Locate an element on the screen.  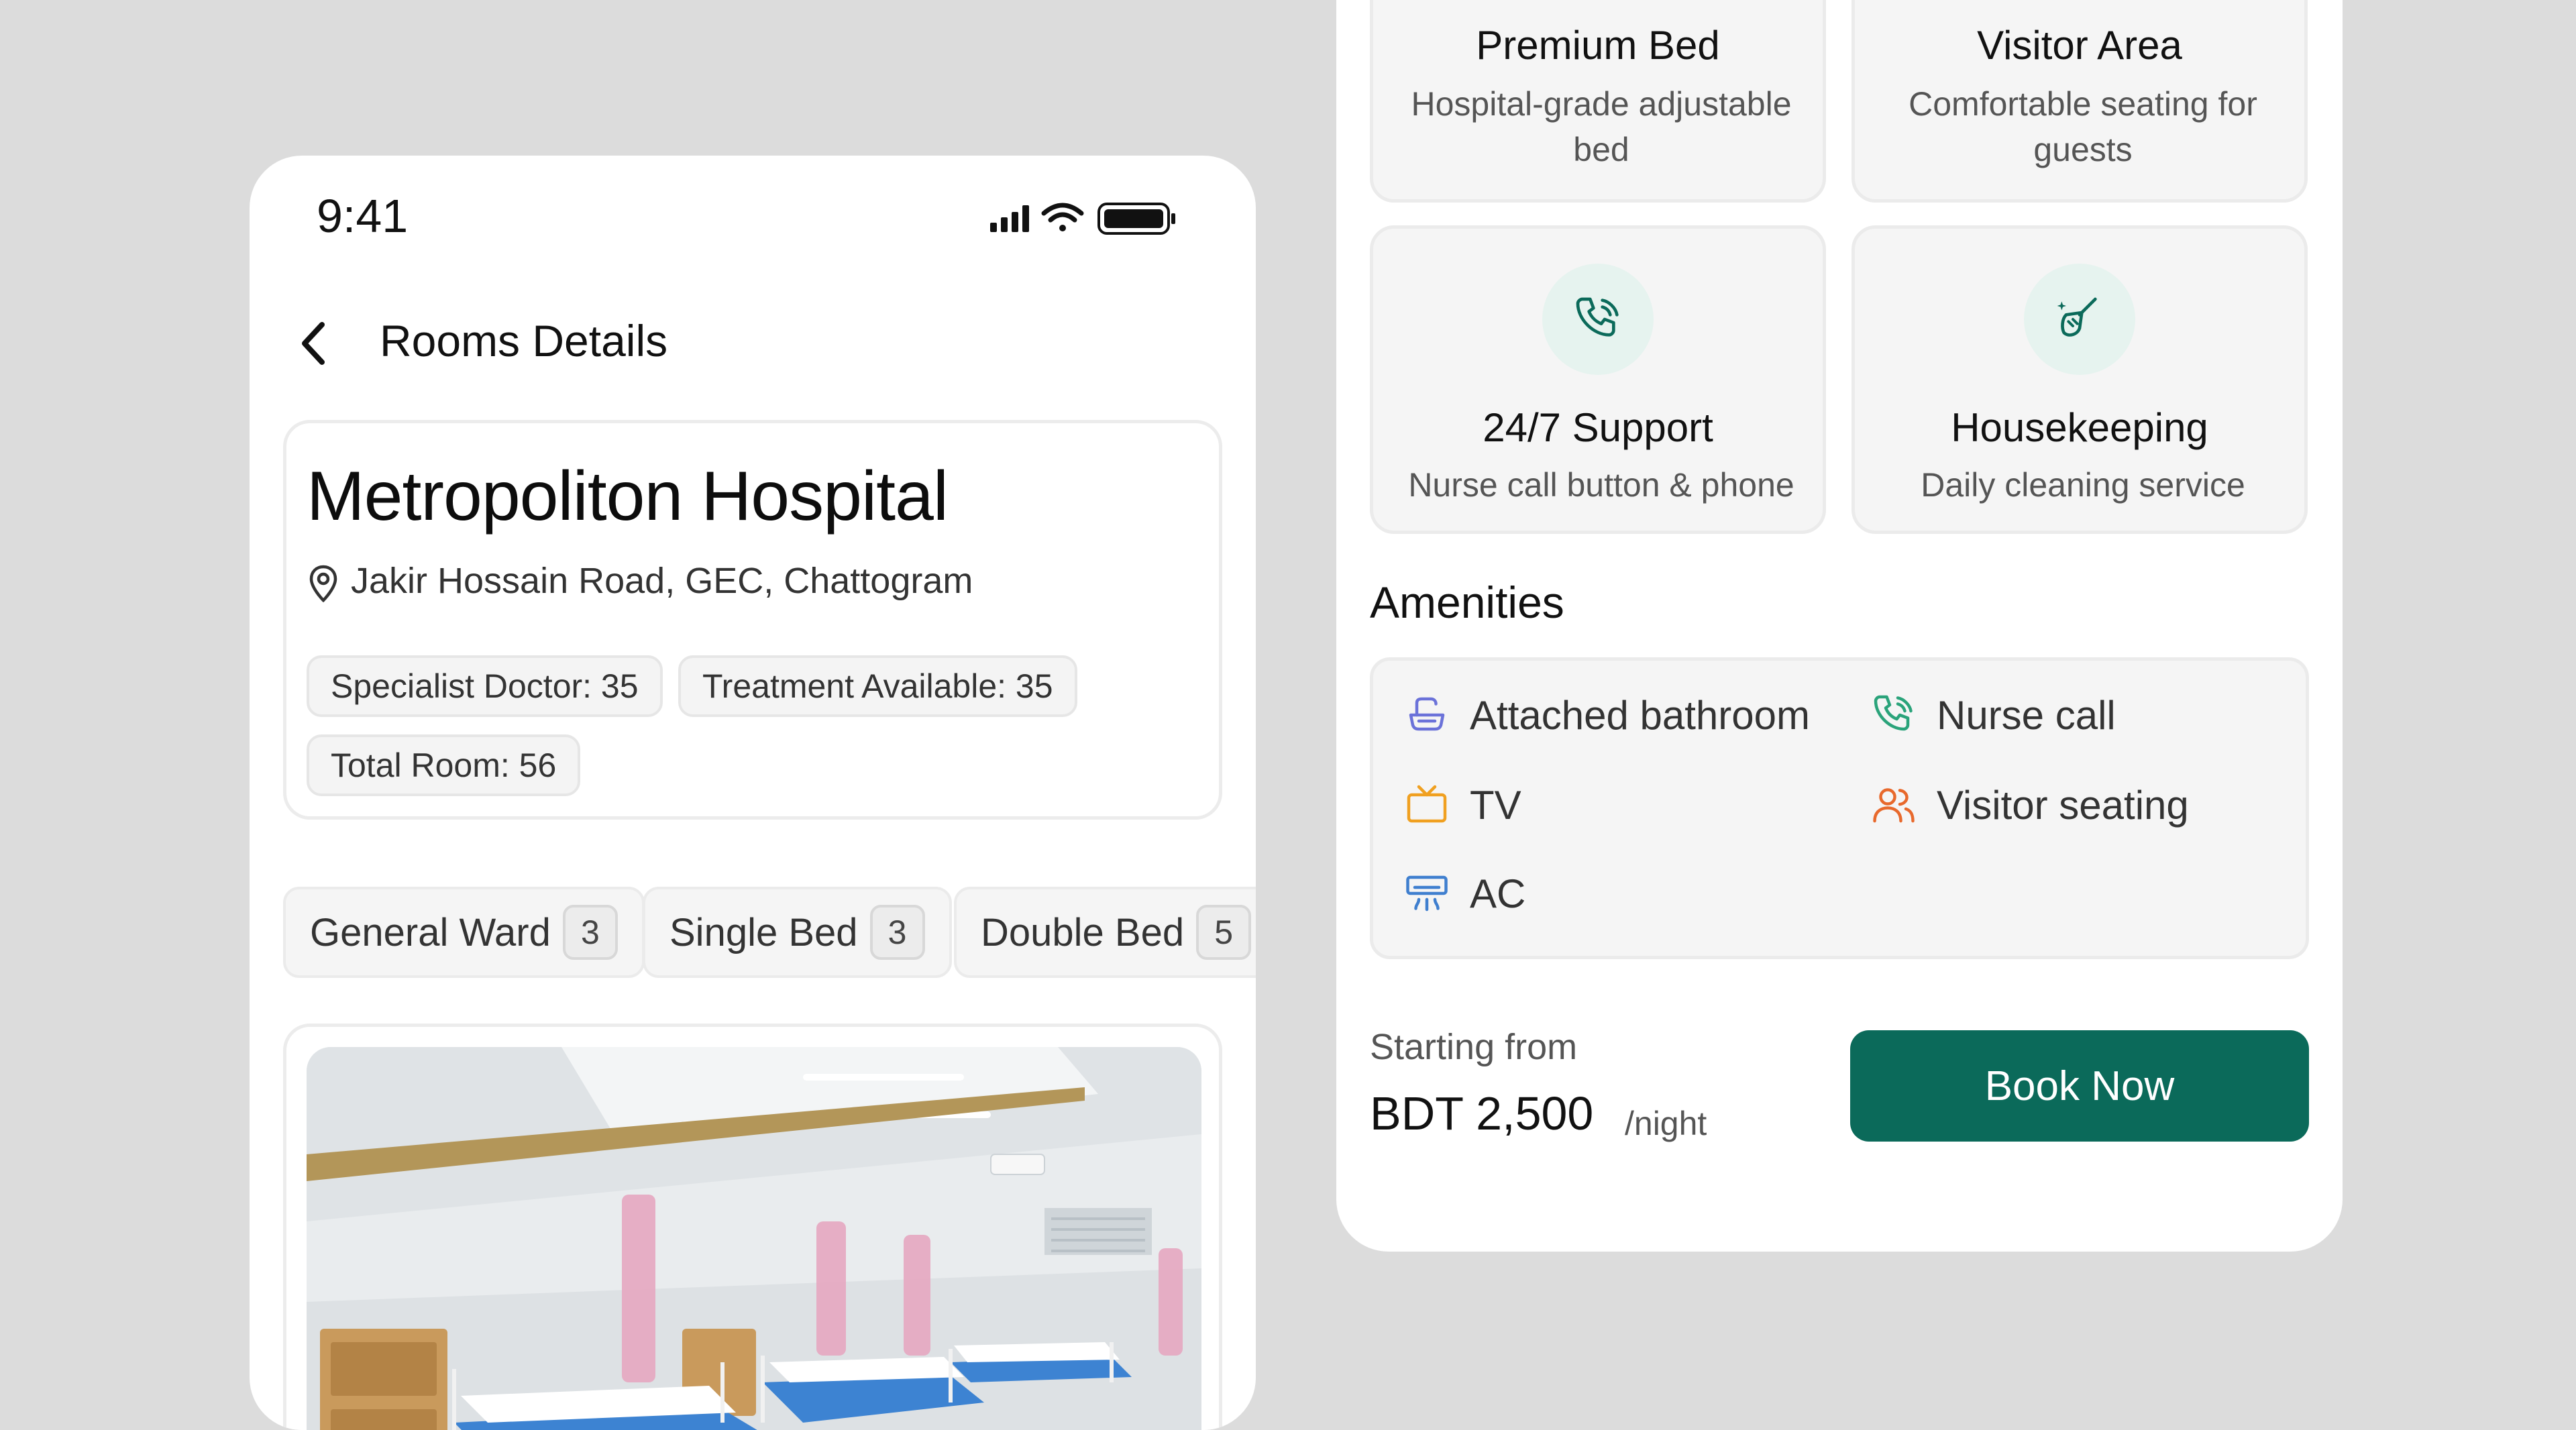
status-icons is located at coordinates (1082, 219).